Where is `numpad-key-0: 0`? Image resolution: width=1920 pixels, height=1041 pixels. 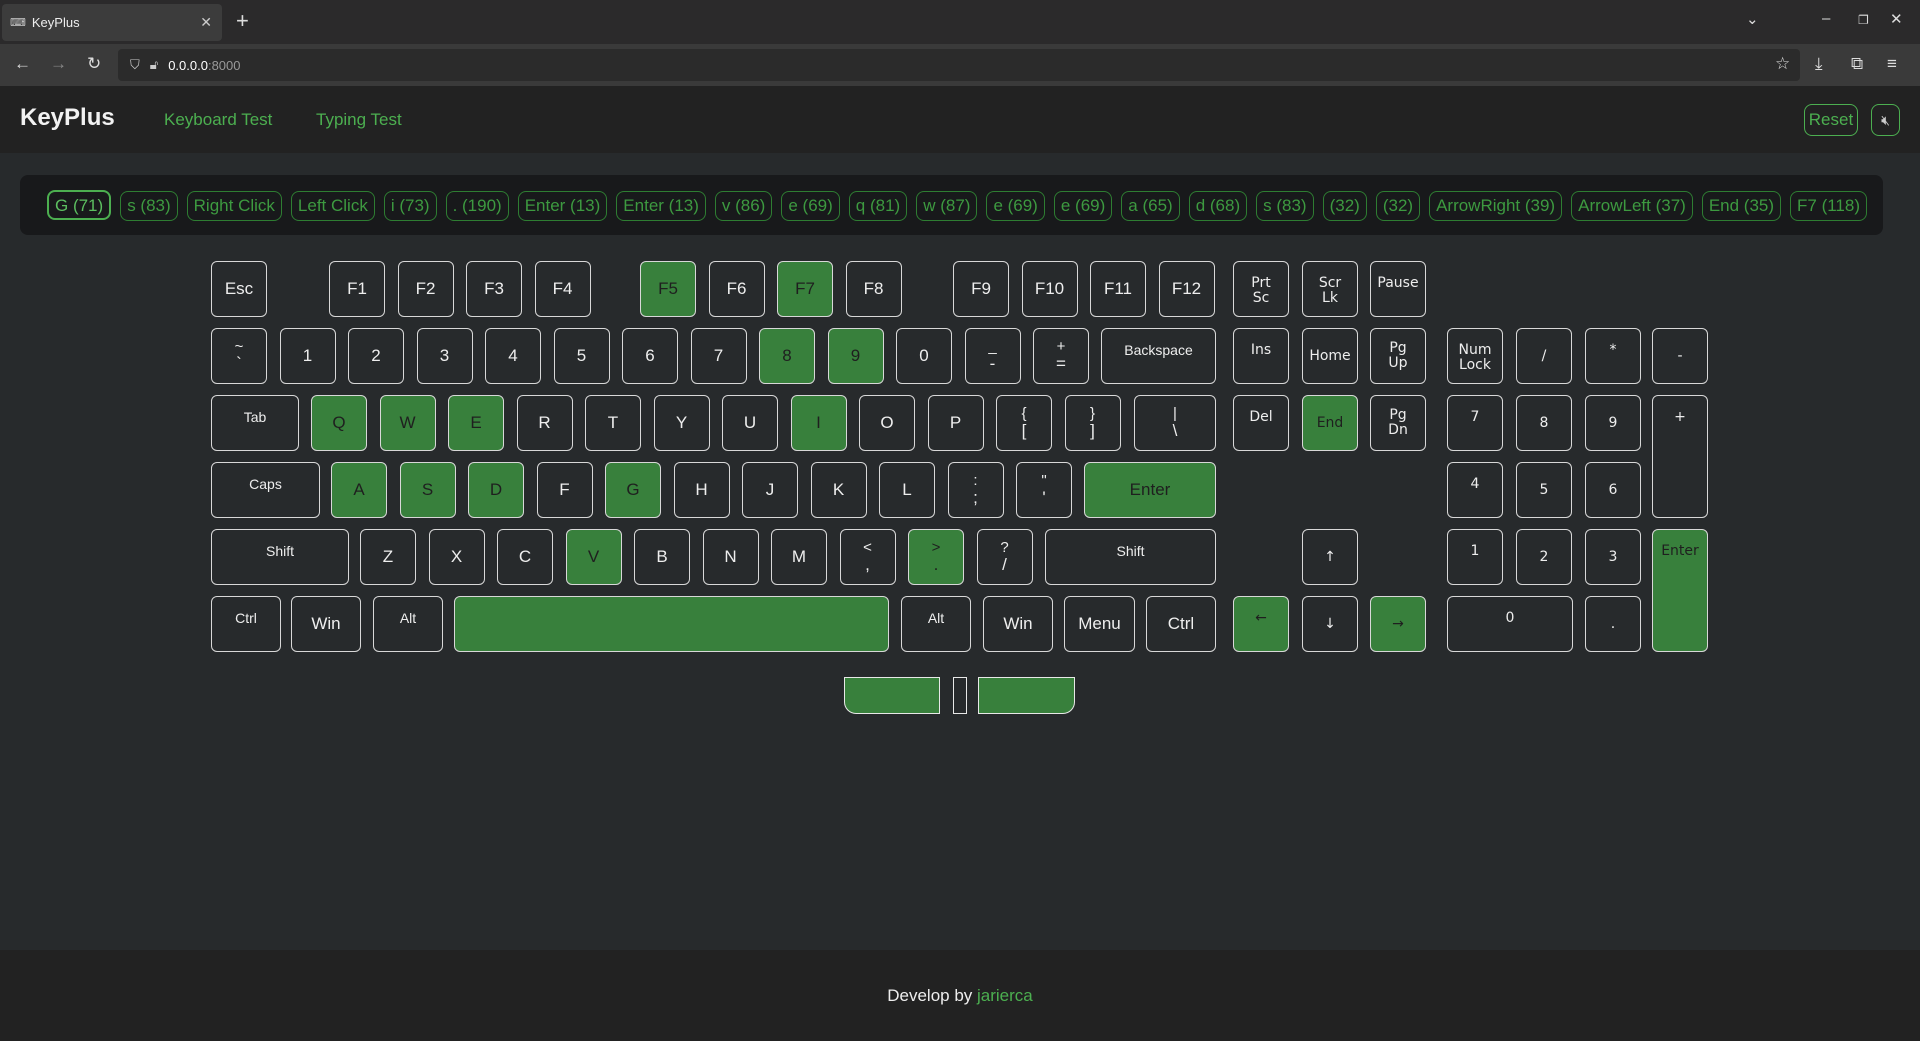
numpad-key-0: 0 is located at coordinates (1510, 624).